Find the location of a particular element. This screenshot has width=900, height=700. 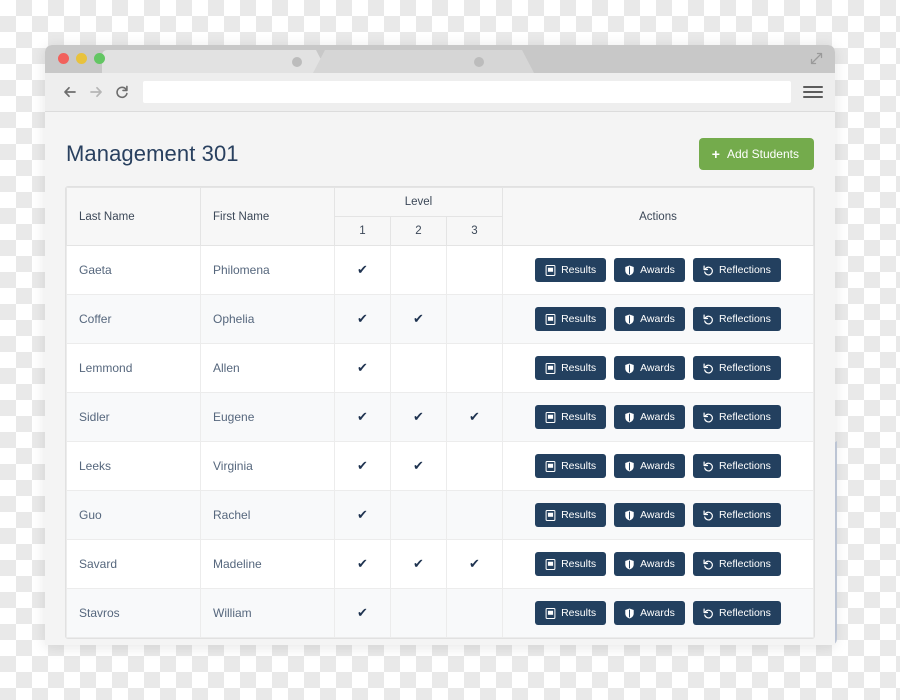

url-input is located at coordinates (467, 92).